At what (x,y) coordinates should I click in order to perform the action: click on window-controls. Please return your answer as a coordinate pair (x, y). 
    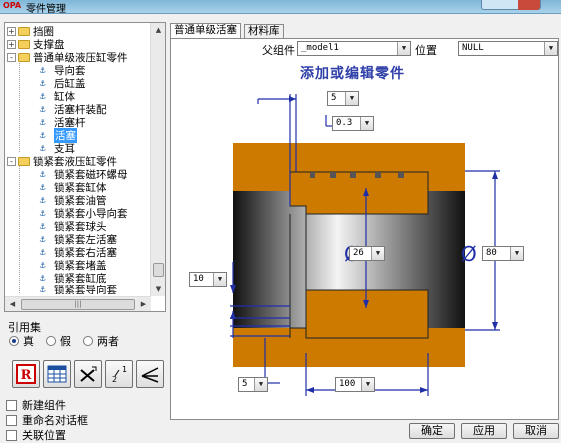
    Looking at the image, I should click on (511, 5).